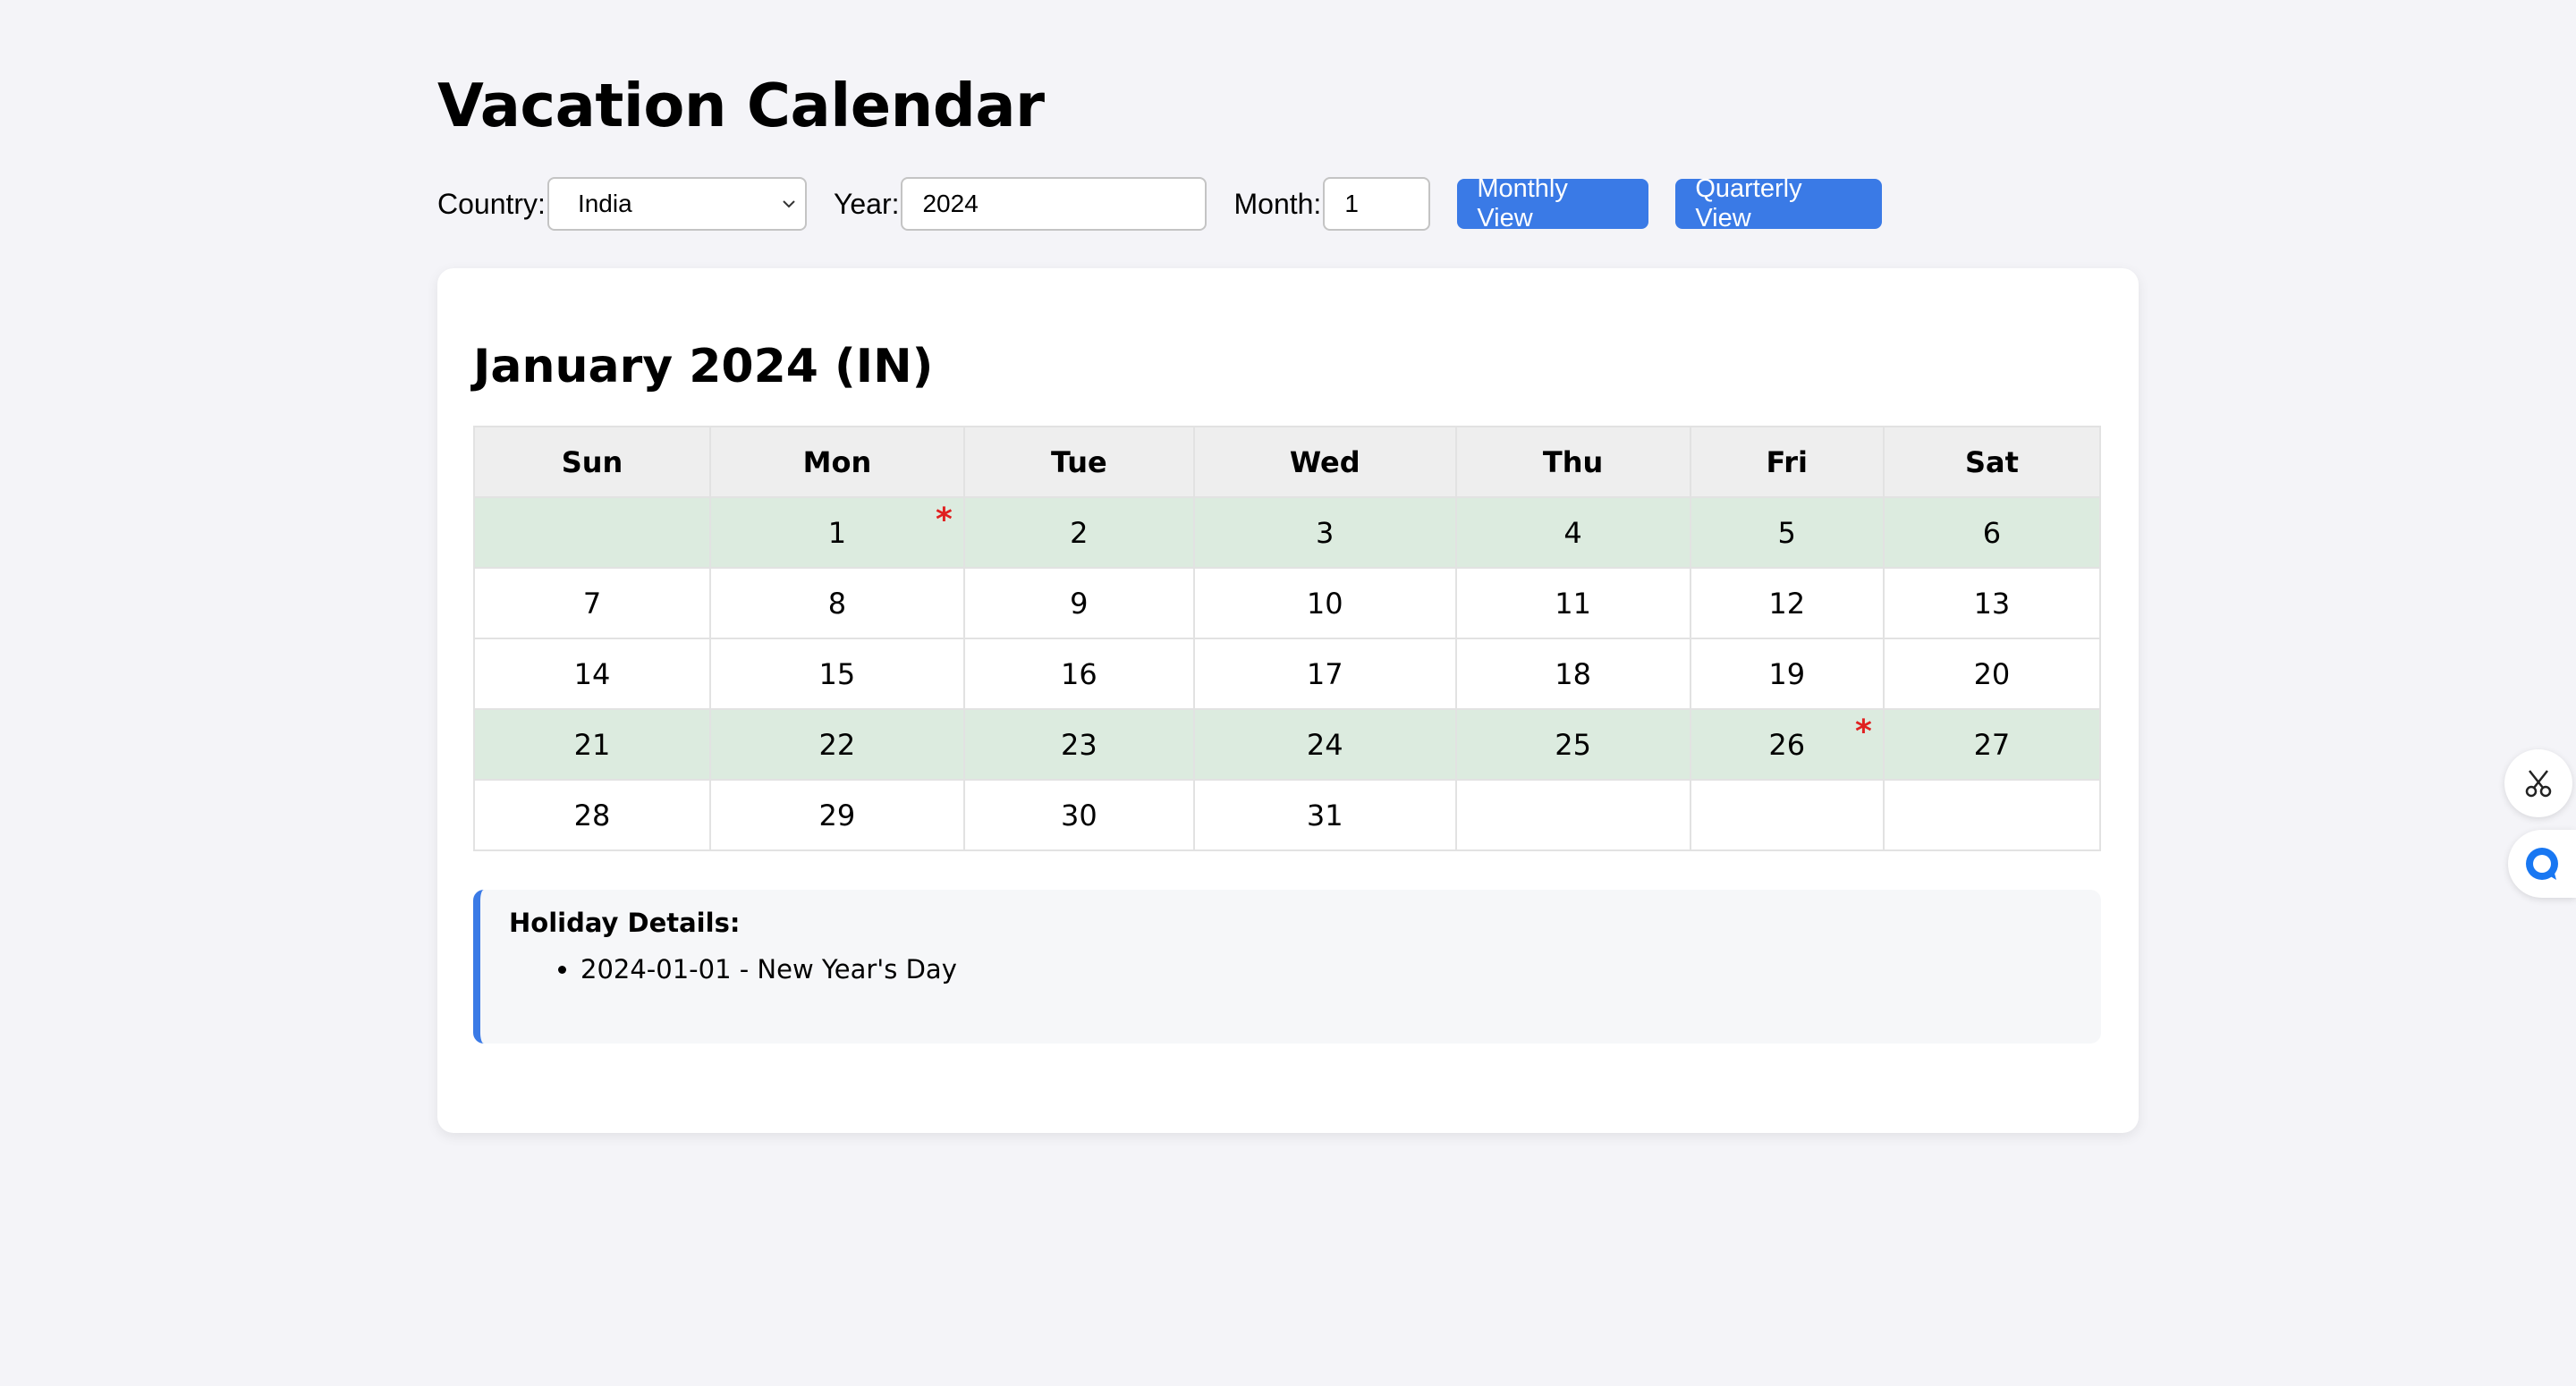 The height and width of the screenshot is (1386, 2576). I want to click on calendar-day-number: 1, so click(837, 532).